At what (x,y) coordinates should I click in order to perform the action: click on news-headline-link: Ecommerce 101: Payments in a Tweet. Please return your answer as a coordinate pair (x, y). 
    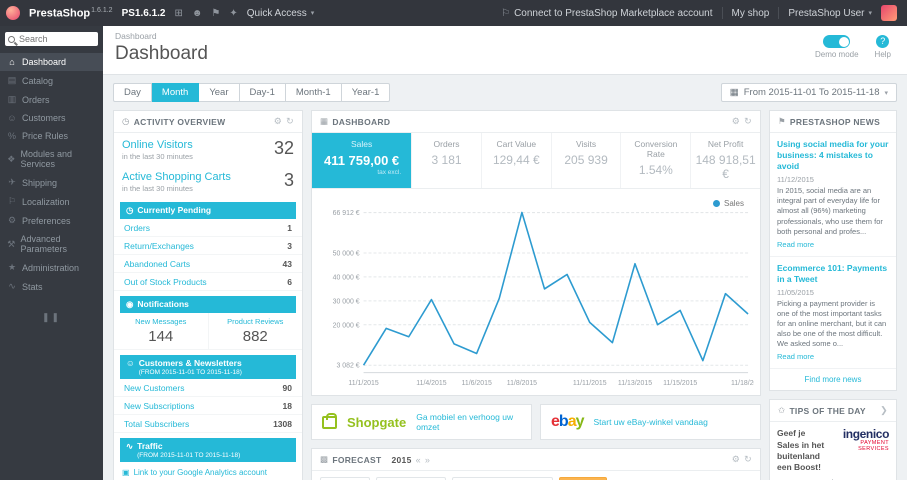
    Looking at the image, I should click on (833, 274).